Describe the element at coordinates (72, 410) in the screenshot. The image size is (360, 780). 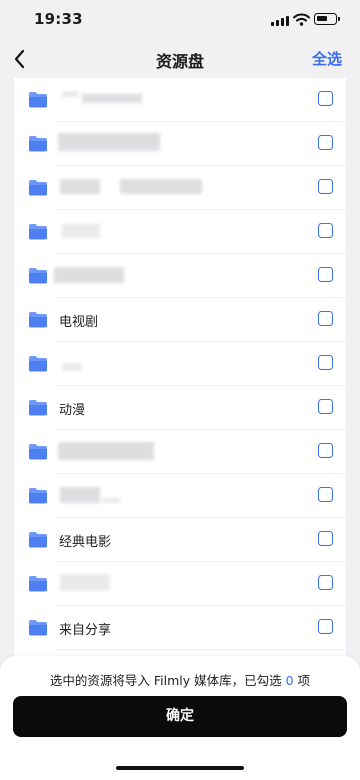
I see `folder-name: 动漫` at that location.